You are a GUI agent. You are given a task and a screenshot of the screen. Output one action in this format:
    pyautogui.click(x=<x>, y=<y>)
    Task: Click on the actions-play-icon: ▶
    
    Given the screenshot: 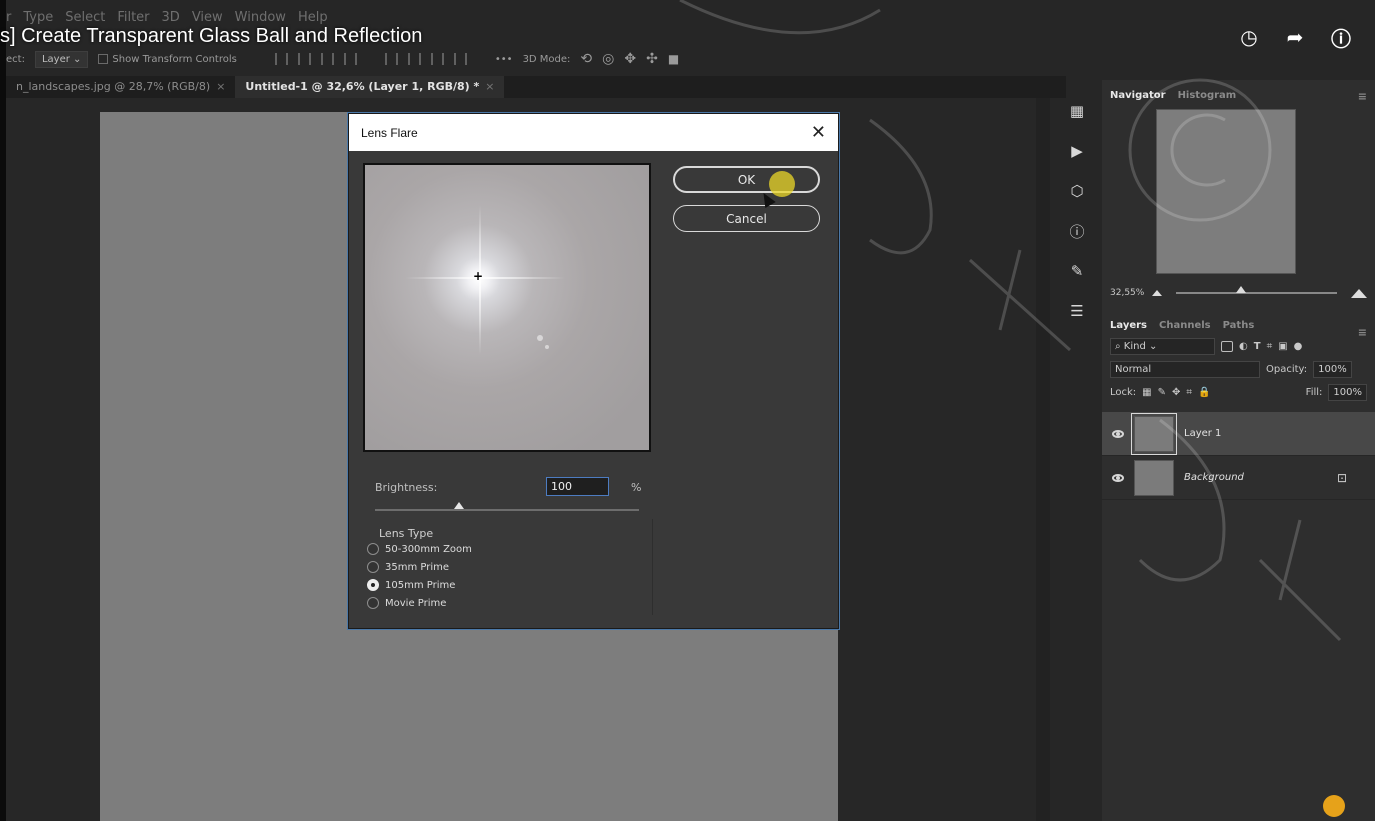 What is the action you would take?
    pyautogui.click(x=1077, y=151)
    